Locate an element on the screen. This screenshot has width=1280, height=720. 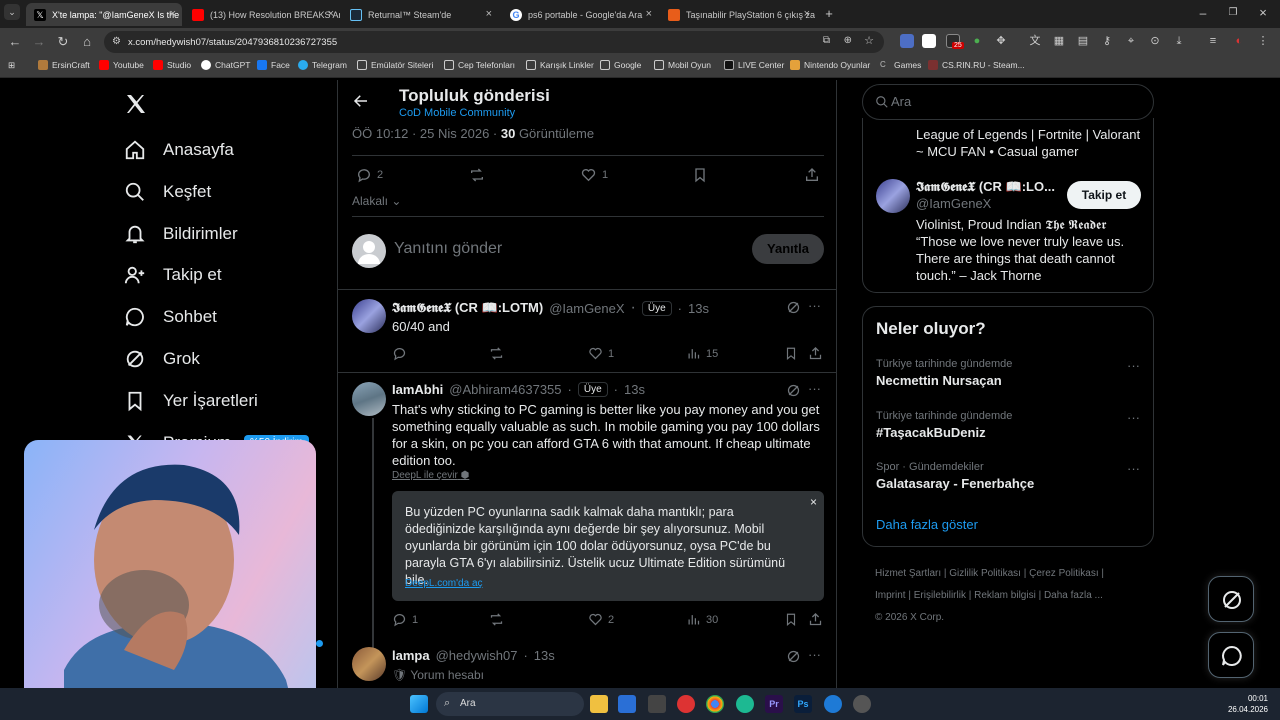
translate-icon: 文 is located at coordinates (1035, 41).